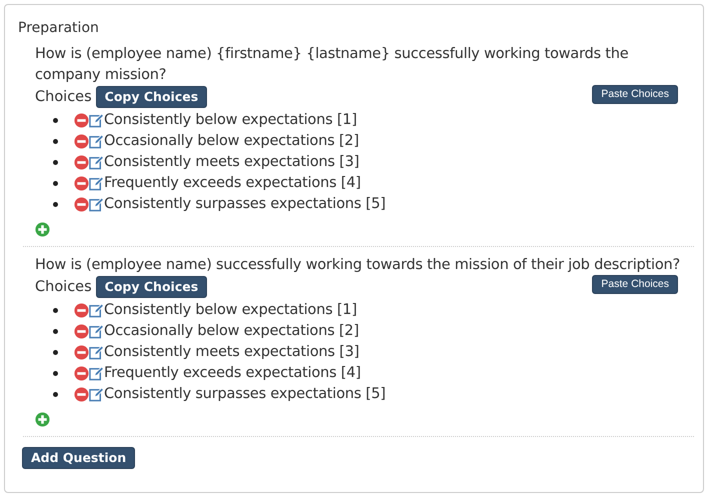 This screenshot has width=707, height=496. I want to click on question-text: How is (employee name) {firstname} {lastname} successfully working towards the company mission?, so click(332, 65).